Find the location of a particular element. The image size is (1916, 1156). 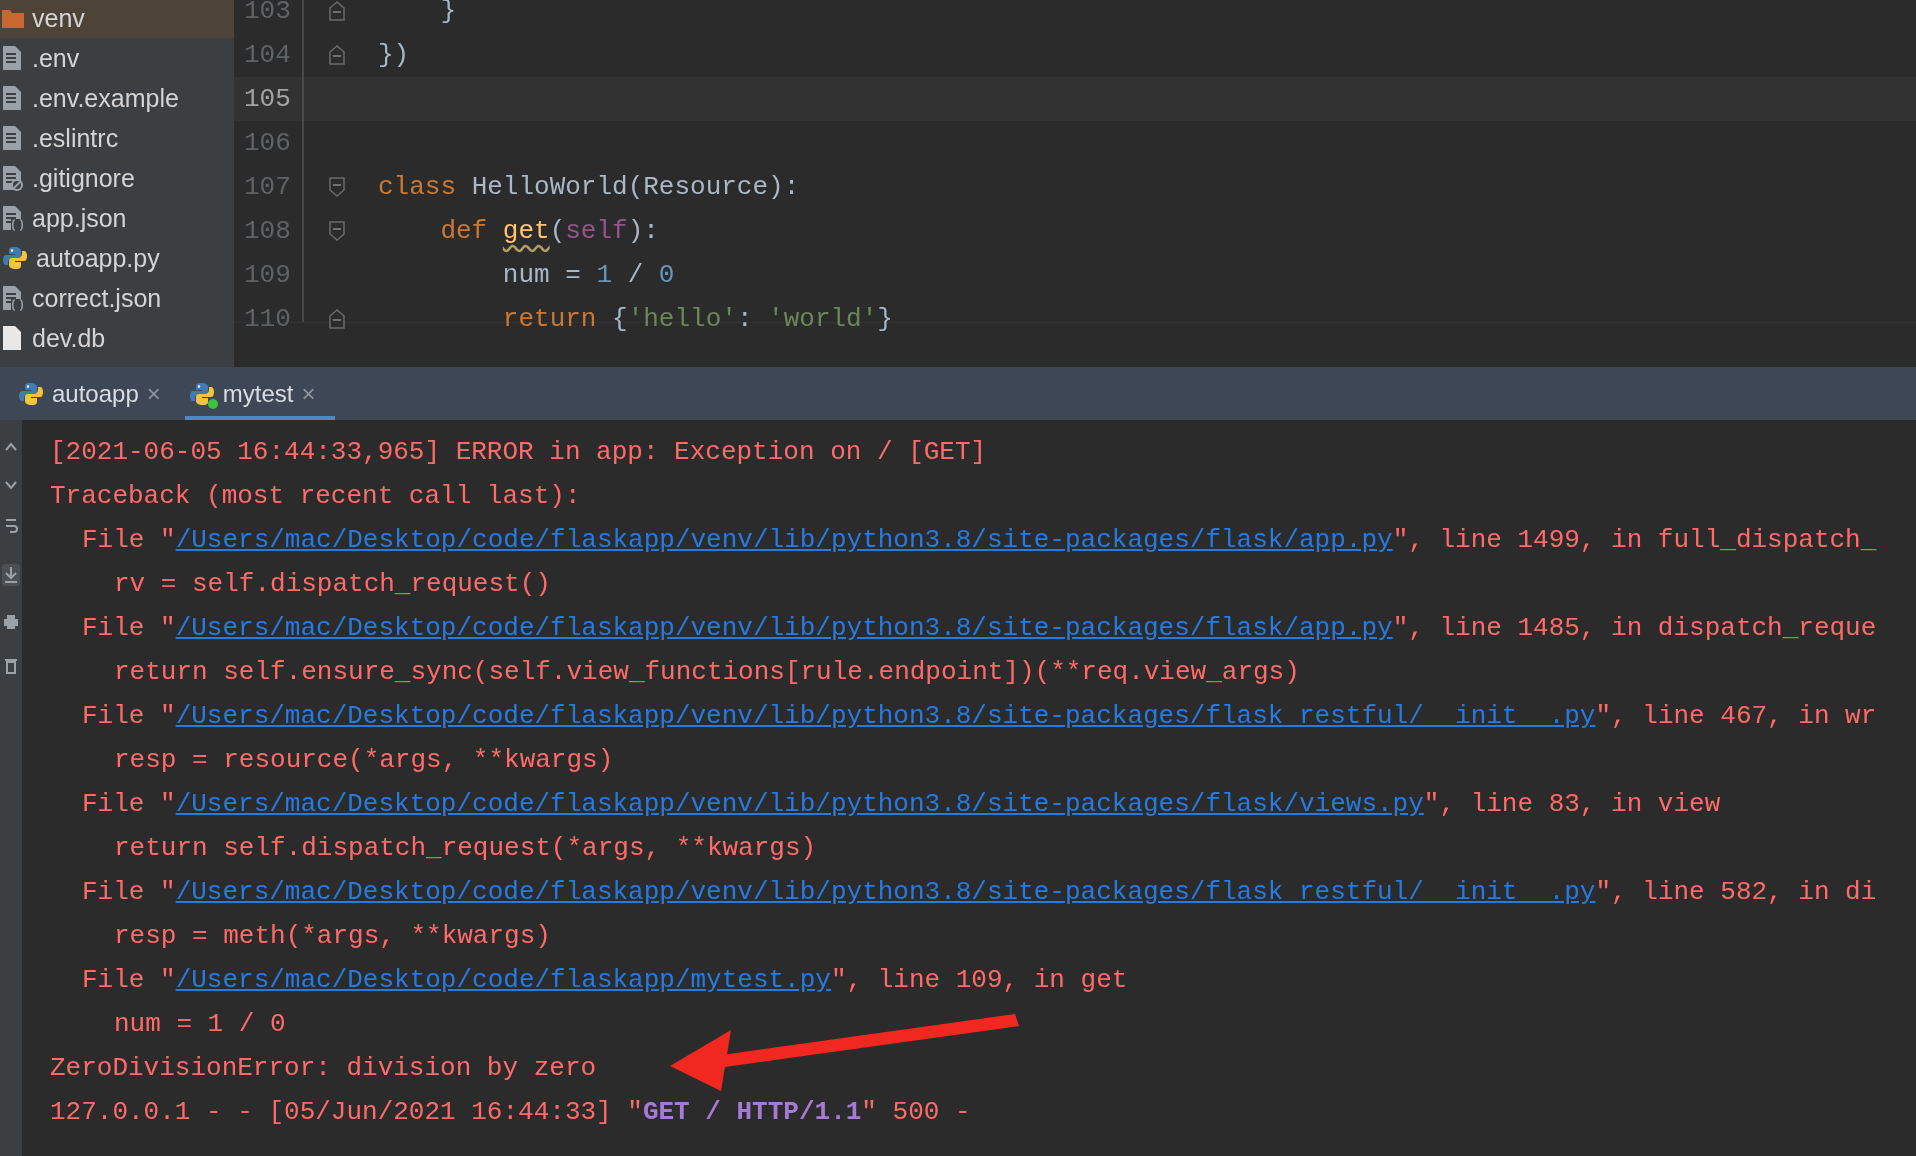

file-icon is located at coordinates (13, 338).